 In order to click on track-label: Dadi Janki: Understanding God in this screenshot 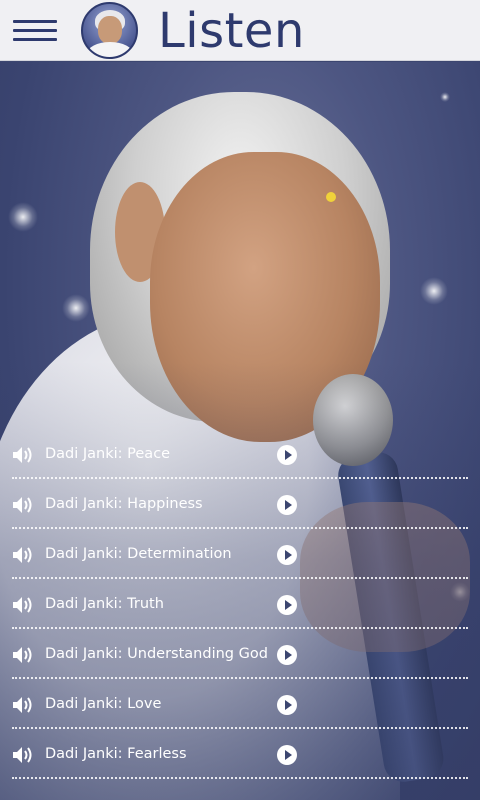, I will do `click(156, 654)`.